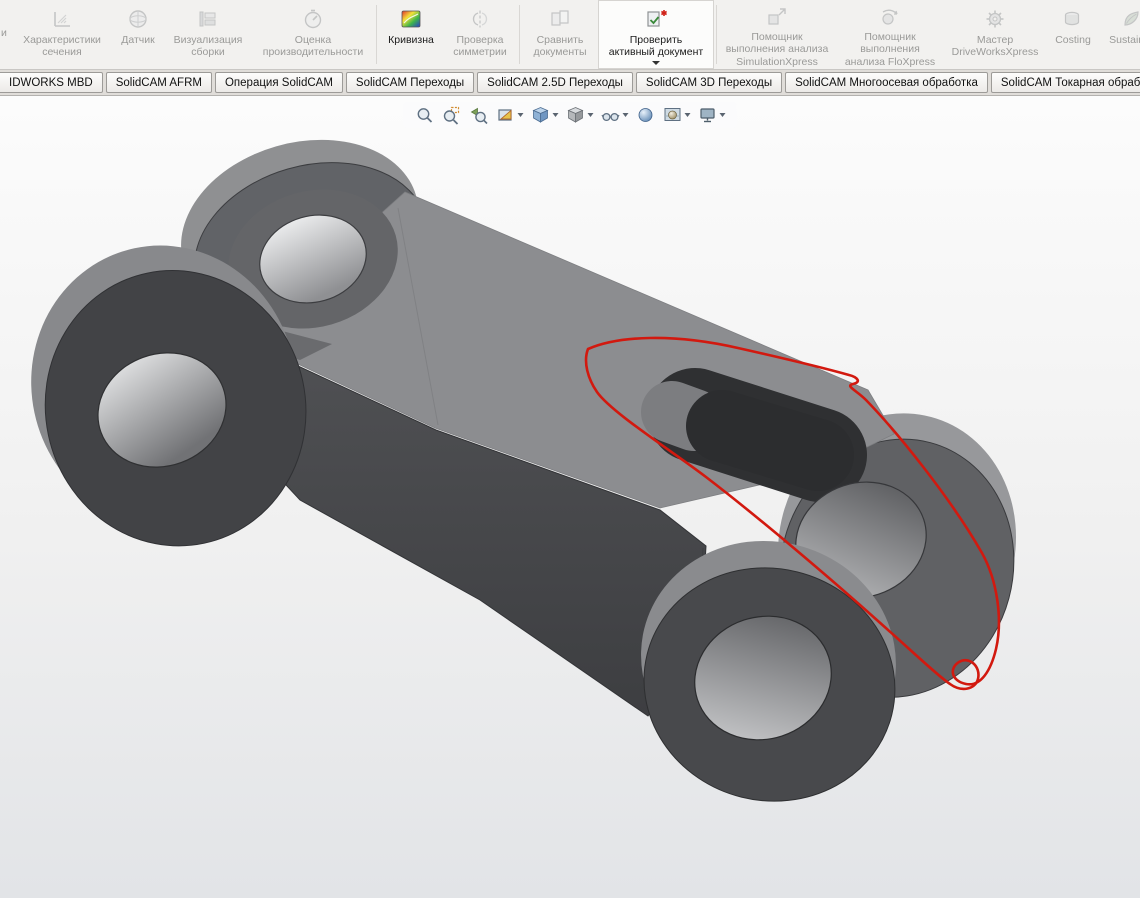 The width and height of the screenshot is (1140, 898). What do you see at coordinates (890, 49) in the screenshot?
I see `ribbon-label: Помощник выполнения анализа FloXpress` at bounding box center [890, 49].